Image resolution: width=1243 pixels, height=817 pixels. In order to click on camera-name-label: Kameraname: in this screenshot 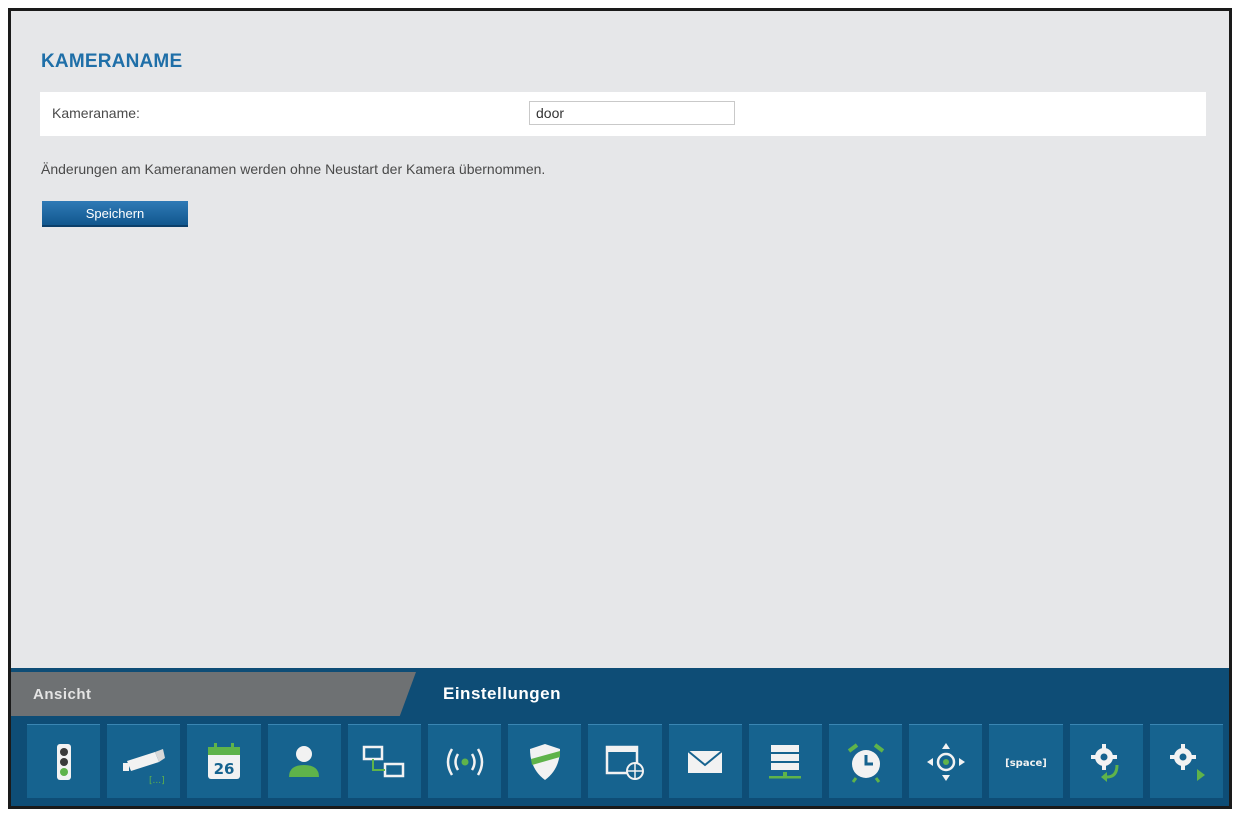, I will do `click(96, 113)`.